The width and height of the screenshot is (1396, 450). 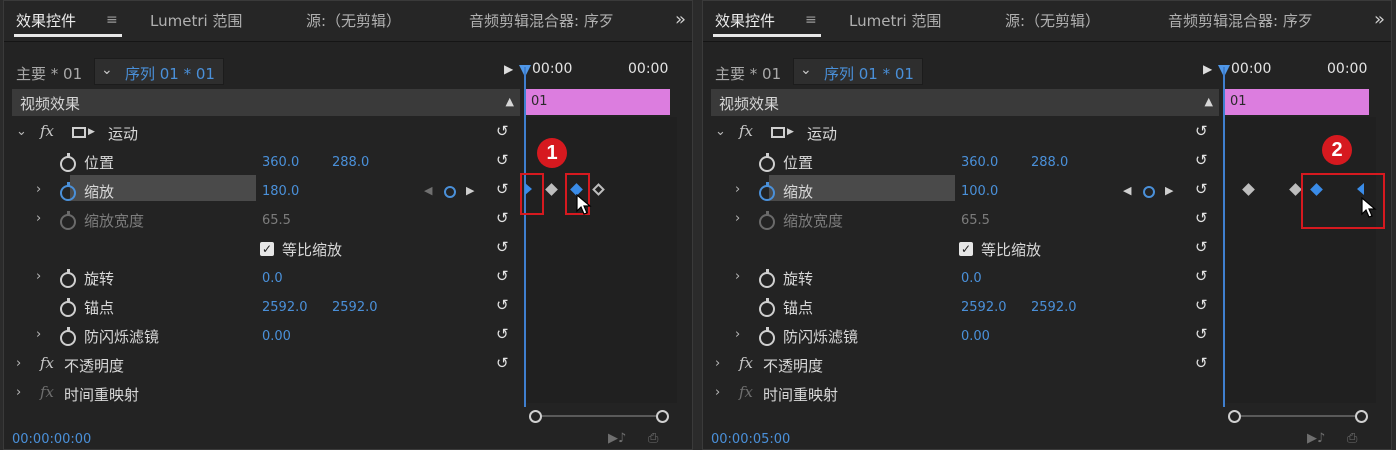 I want to click on master-clip-label: 主要 * 01, so click(x=748, y=73).